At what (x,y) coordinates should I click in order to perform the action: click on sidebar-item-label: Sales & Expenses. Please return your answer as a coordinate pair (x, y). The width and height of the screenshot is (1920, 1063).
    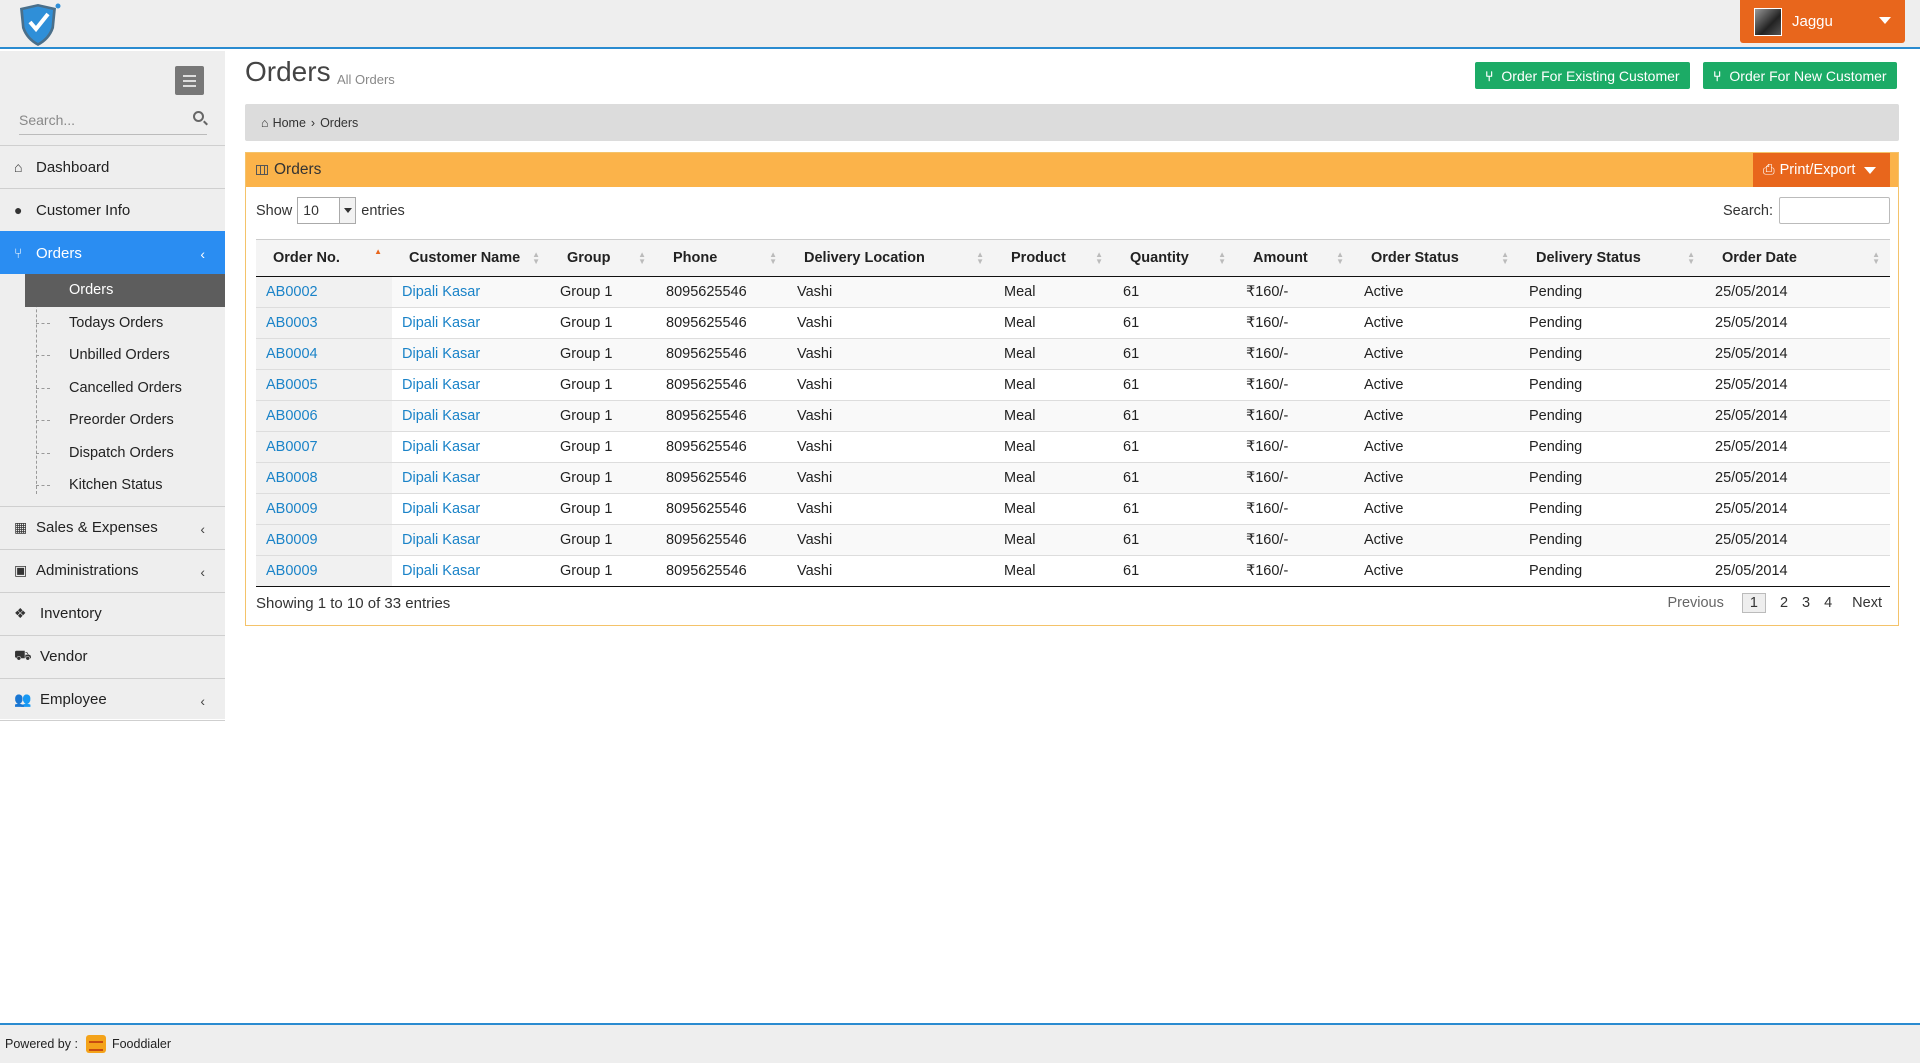
    Looking at the image, I should click on (97, 527).